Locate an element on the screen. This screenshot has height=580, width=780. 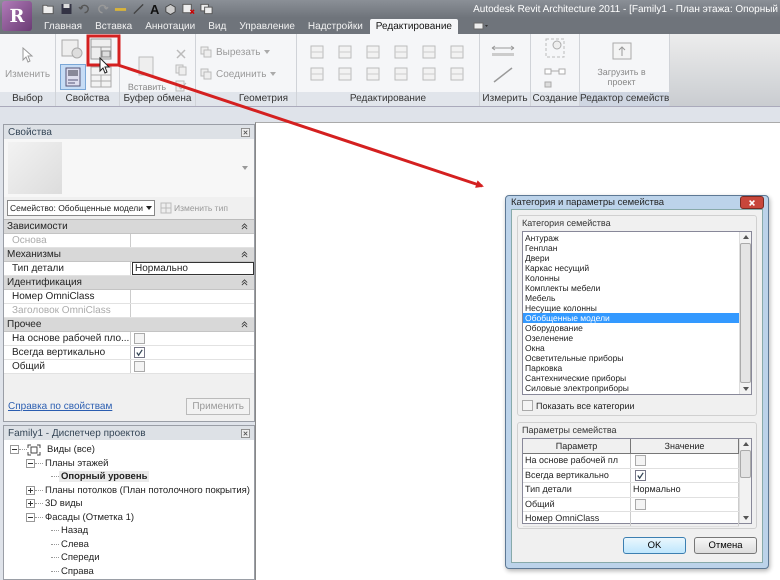
list-item: Мебель is located at coordinates (631, 298).